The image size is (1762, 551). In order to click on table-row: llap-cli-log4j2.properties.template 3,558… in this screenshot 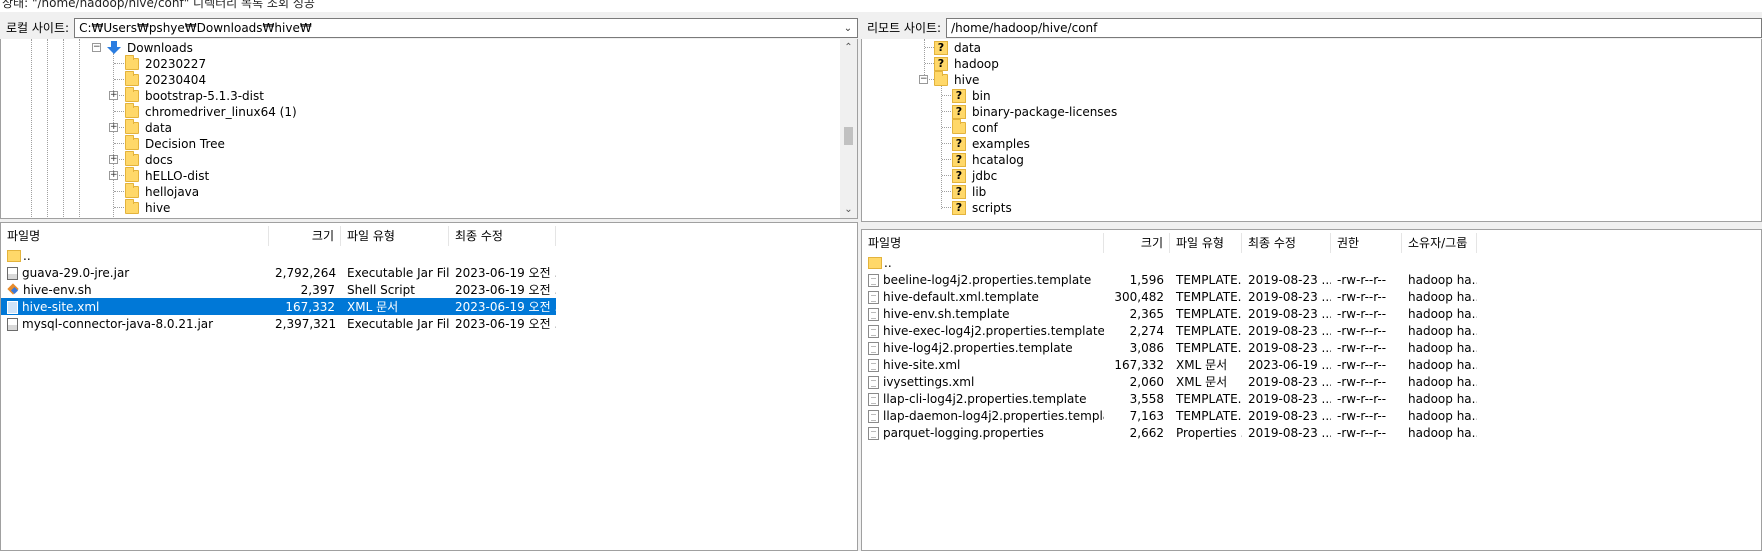, I will do `click(1169, 398)`.